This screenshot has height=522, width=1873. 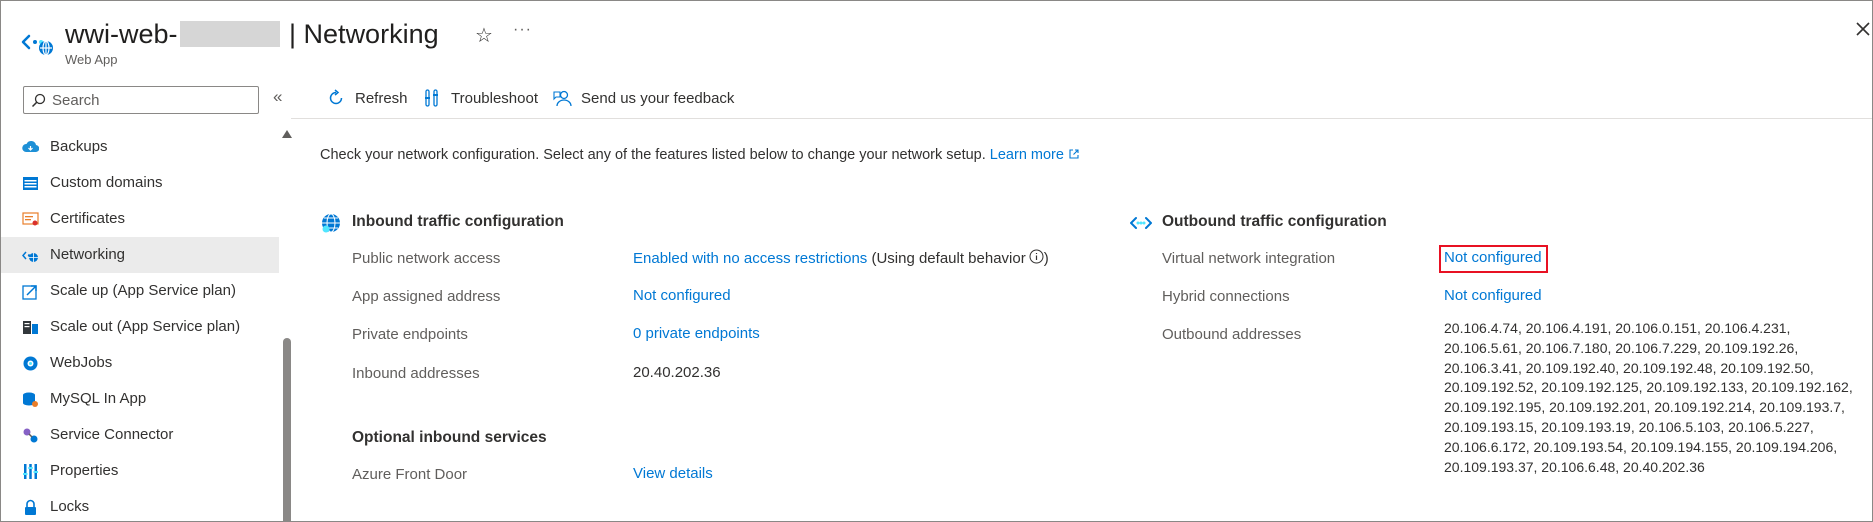 What do you see at coordinates (88, 254) in the screenshot?
I see `sidebar-item-label: Networking` at bounding box center [88, 254].